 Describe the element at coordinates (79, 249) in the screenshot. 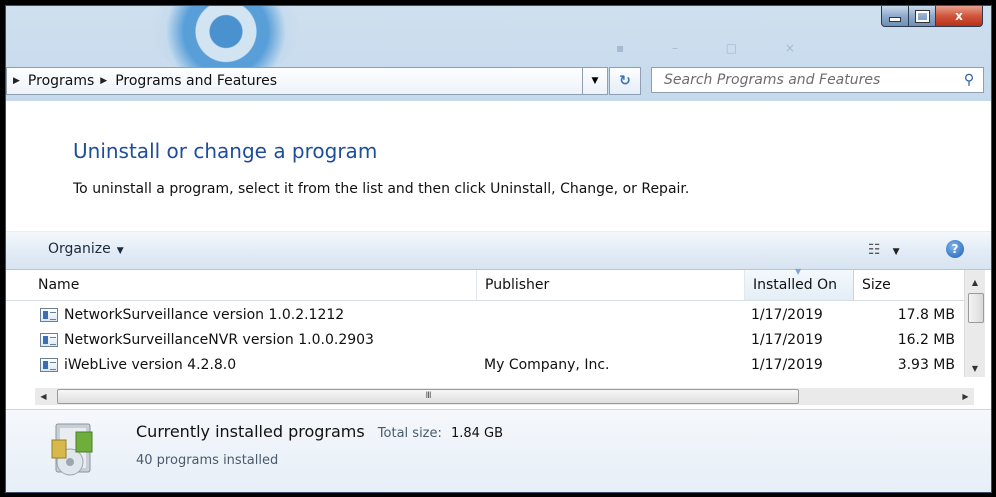

I see `organize-label: Organize` at that location.